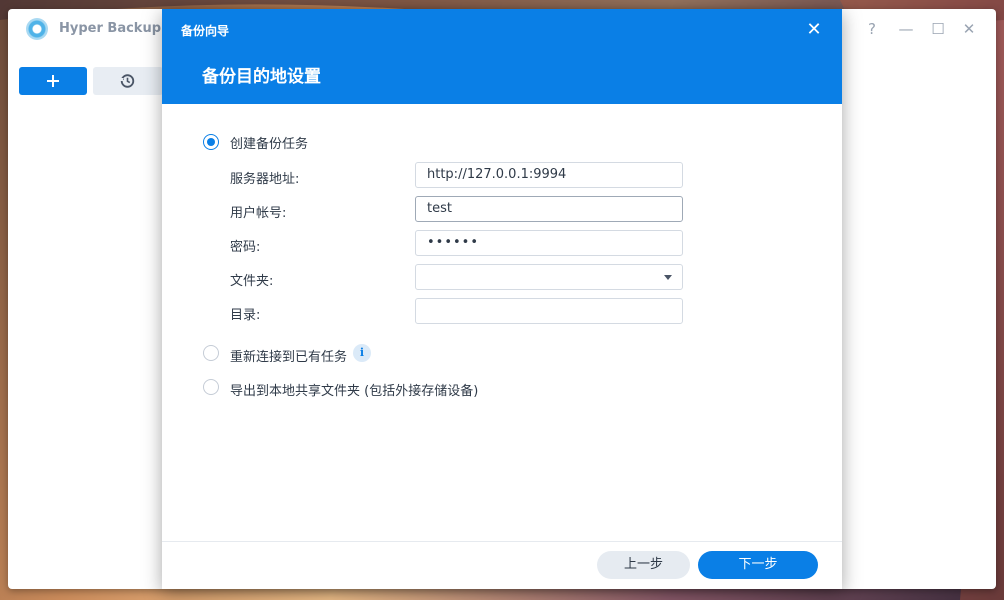 The width and height of the screenshot is (1004, 600). Describe the element at coordinates (211, 142) in the screenshot. I see `radio-create-task` at that location.